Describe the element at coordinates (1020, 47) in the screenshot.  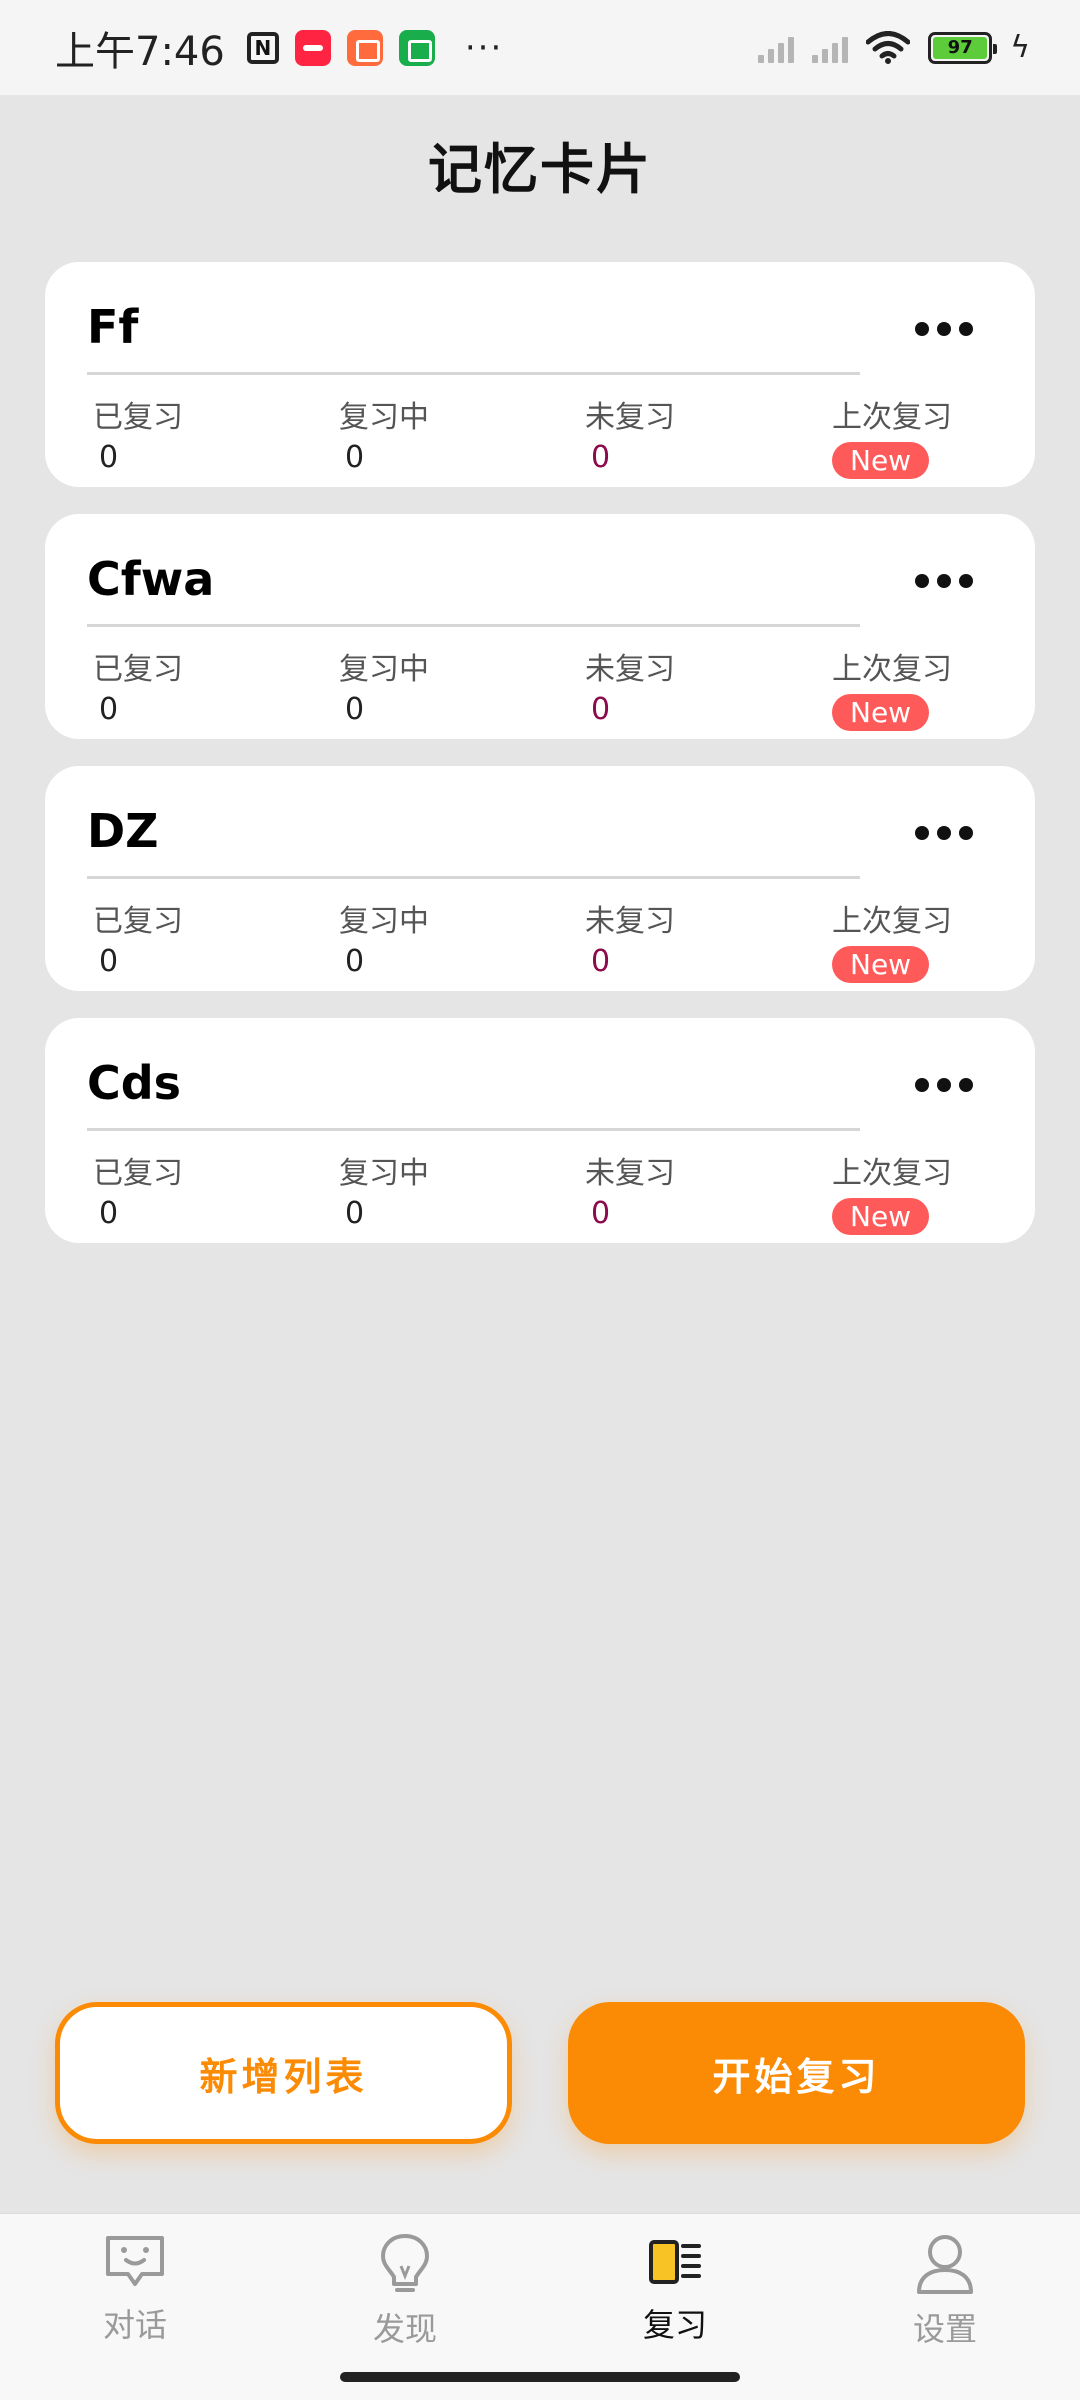
I see `charging-icon: ϟ` at that location.